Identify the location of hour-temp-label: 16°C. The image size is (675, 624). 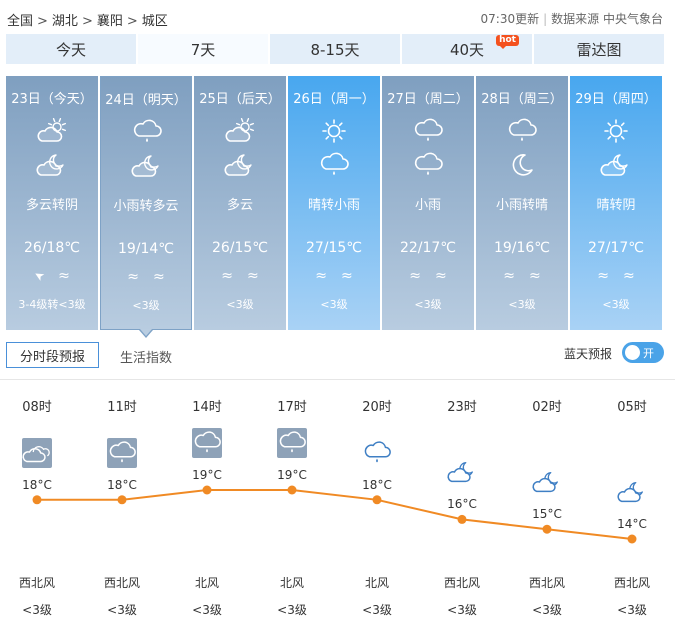
(462, 504).